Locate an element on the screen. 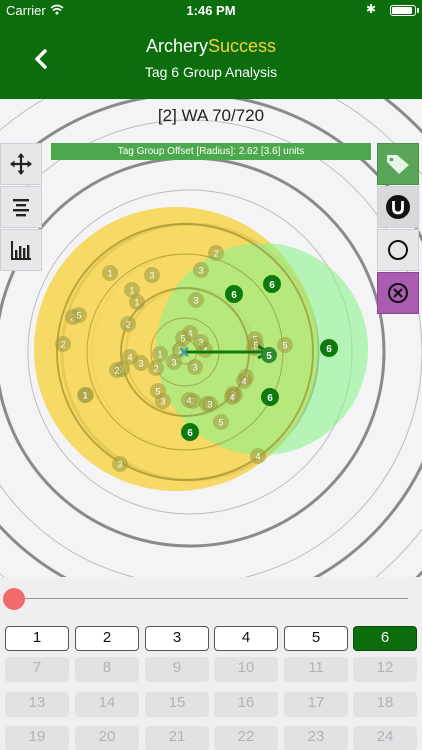 The width and height of the screenshot is (422, 750). tag-button-19: 19 is located at coordinates (37, 738).